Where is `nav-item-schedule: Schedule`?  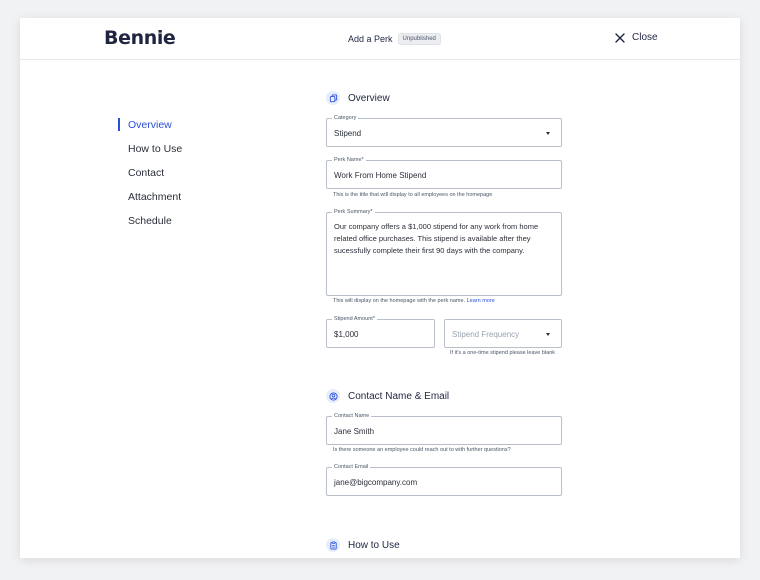 nav-item-schedule: Schedule is located at coordinates (150, 226).